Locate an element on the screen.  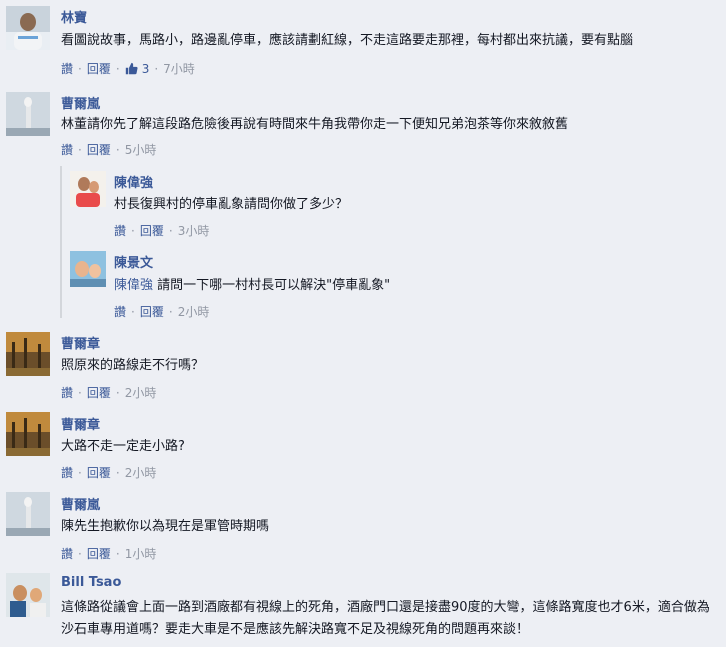
commenter-name: Bill Tsao is located at coordinates (91, 582).